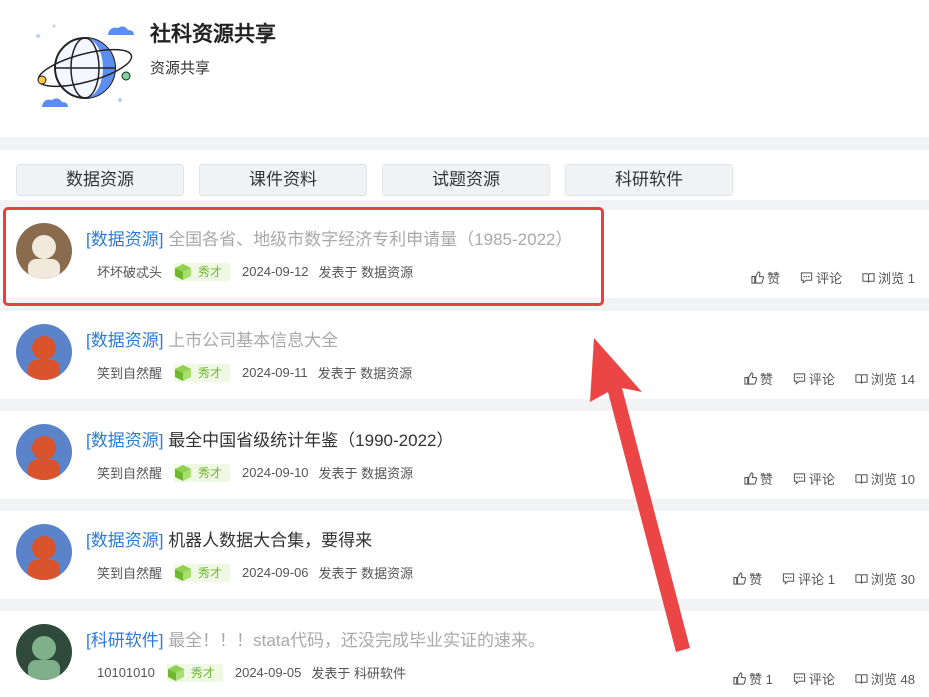 This screenshot has height=697, width=929. I want to click on highlight-box, so click(303, 256).